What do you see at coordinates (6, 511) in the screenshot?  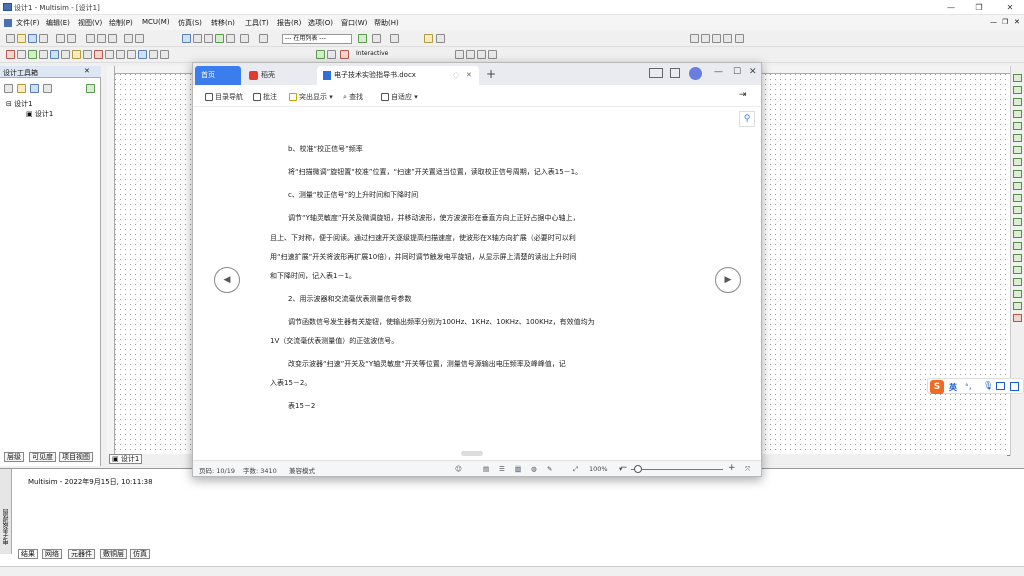 I see `output-side-tab: 电子表格视图` at bounding box center [6, 511].